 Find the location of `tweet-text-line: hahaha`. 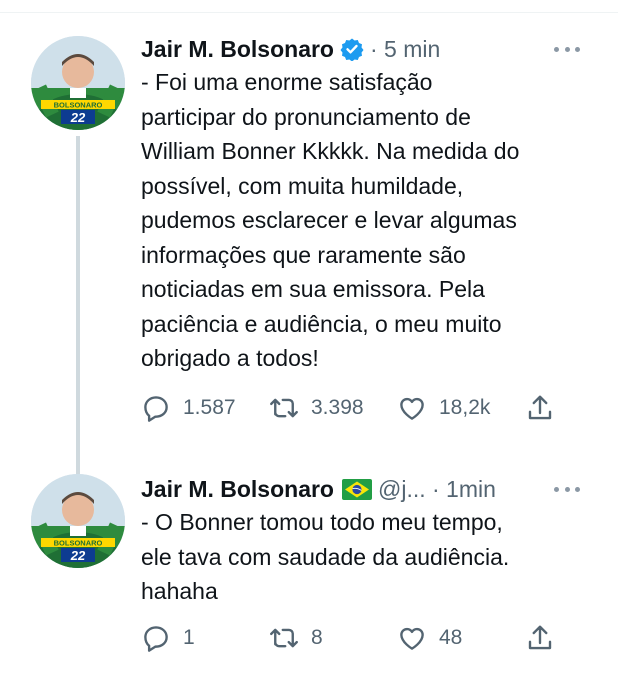

tweet-text-line: hahaha is located at coordinates (179, 591).